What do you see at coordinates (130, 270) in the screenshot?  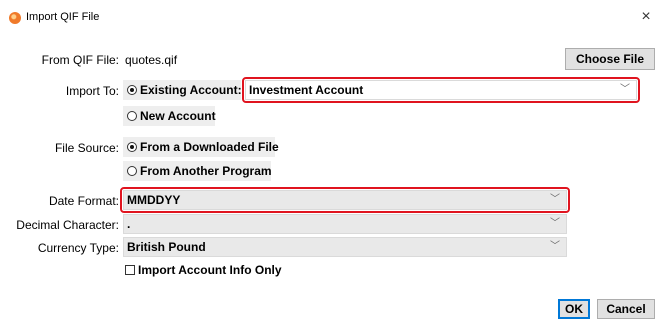 I see `checkbox-icon` at bounding box center [130, 270].